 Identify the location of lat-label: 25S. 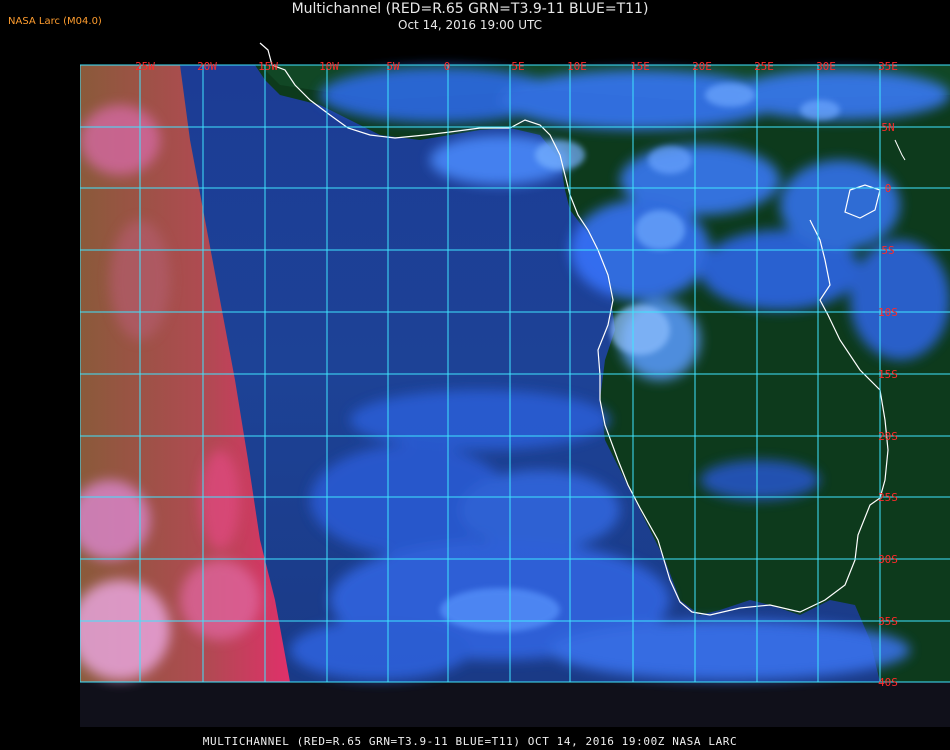
(888, 497).